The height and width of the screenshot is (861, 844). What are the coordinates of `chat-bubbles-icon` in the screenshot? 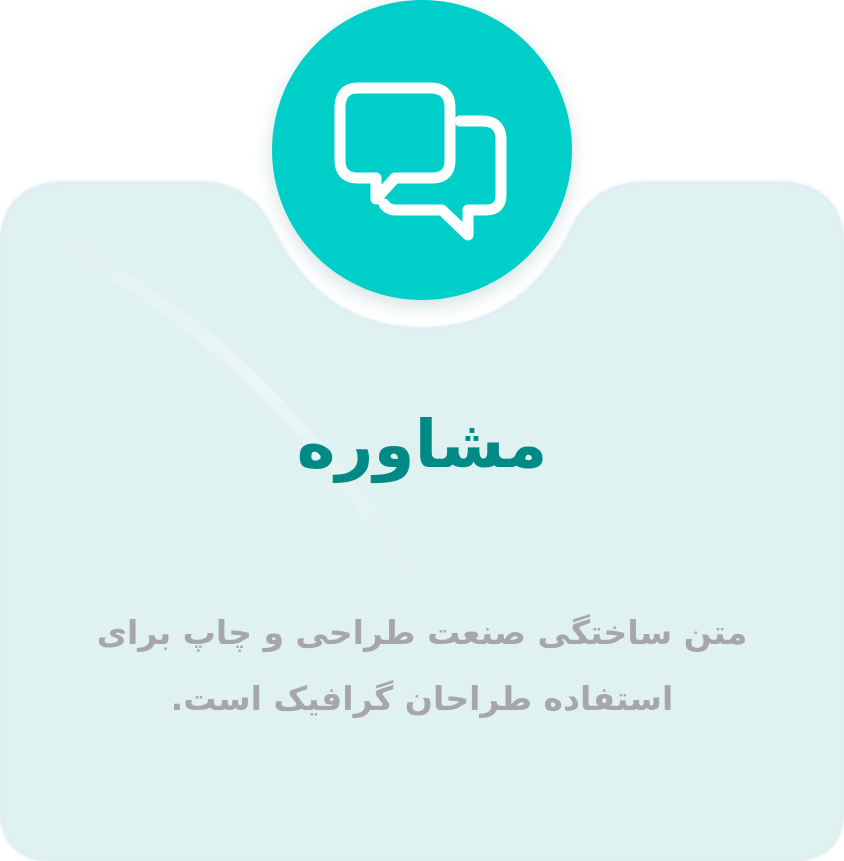 It's located at (420, 161).